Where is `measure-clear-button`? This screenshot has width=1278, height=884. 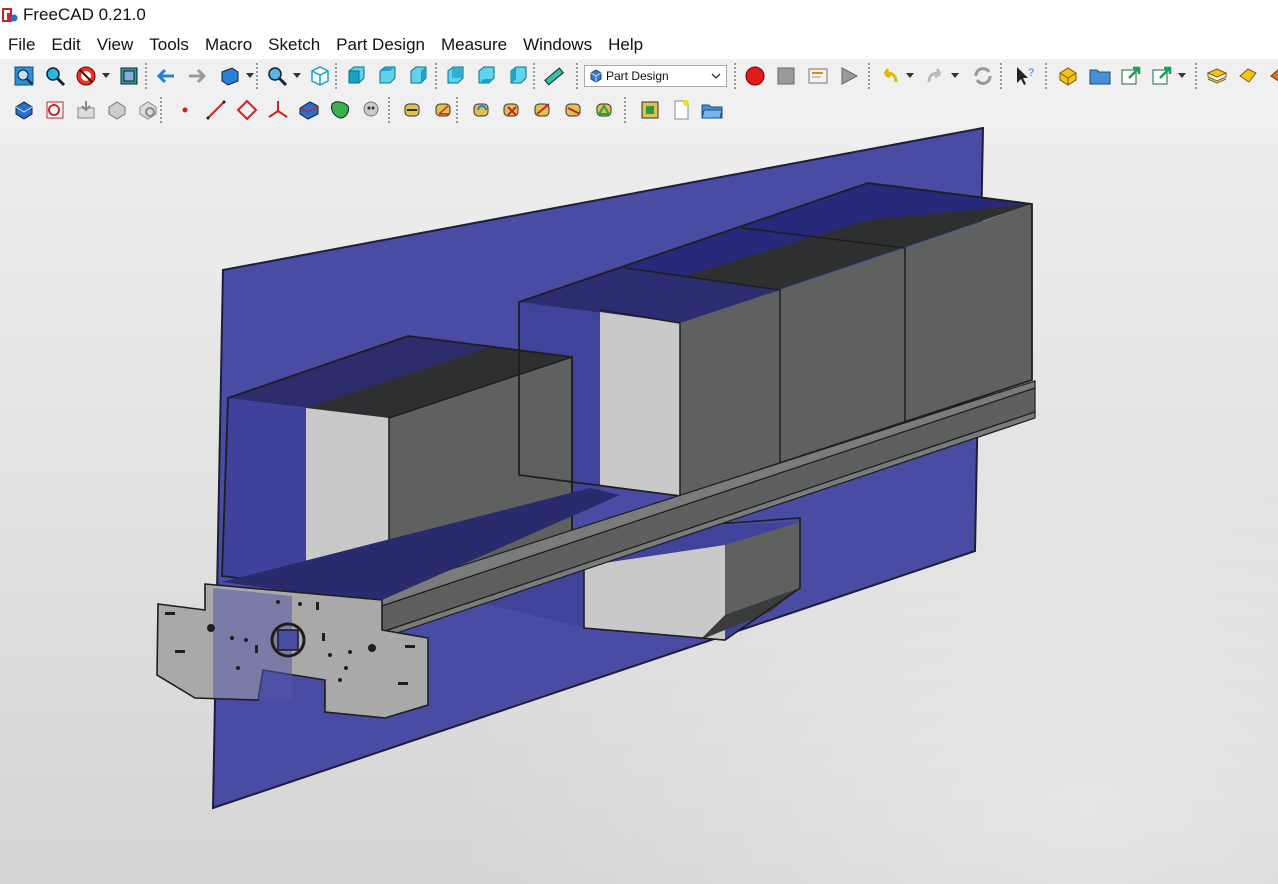 measure-clear-button is located at coordinates (512, 110).